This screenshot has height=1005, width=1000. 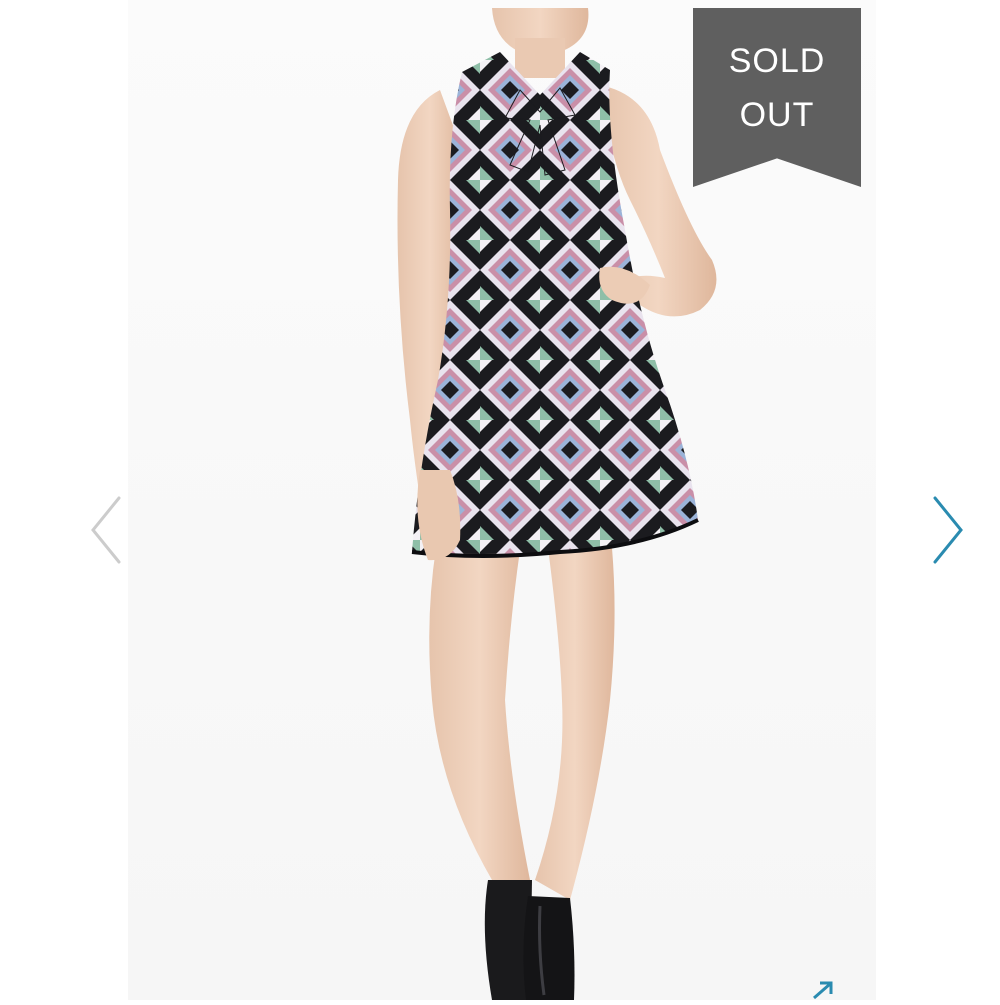 I want to click on next-image-button, so click(x=947, y=530).